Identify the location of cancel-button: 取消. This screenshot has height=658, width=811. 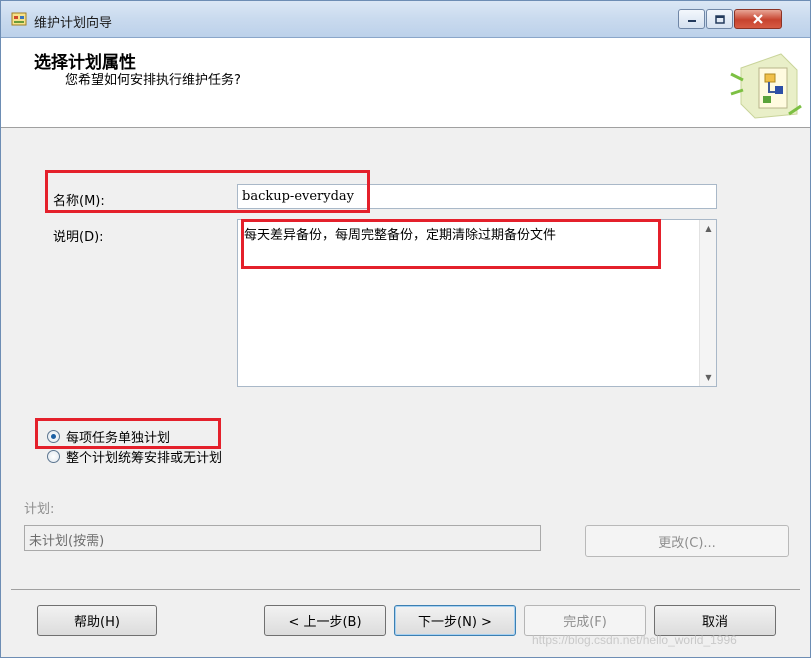
(715, 620).